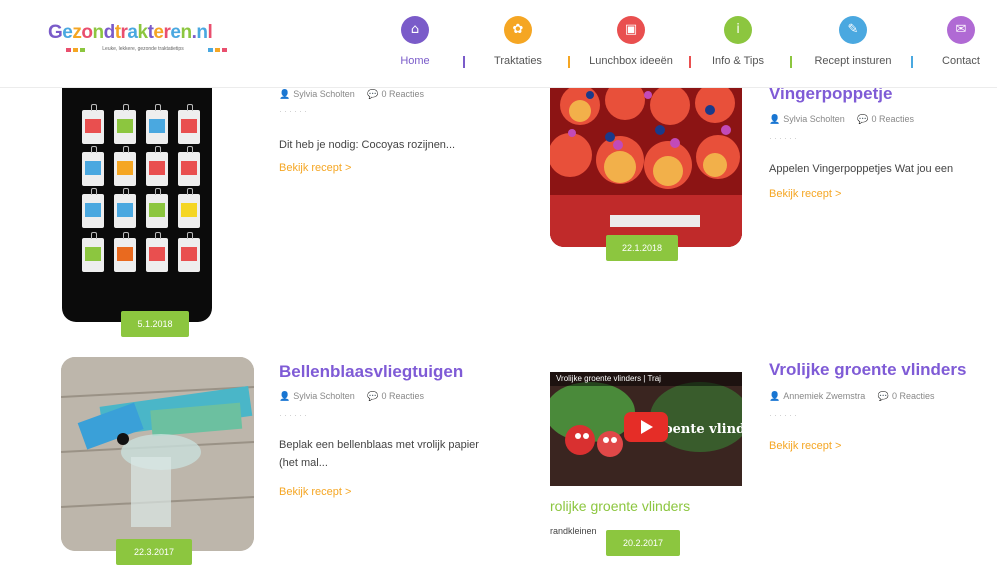  Describe the element at coordinates (853, 30) in the screenshot. I see `send-icon: ✎` at that location.